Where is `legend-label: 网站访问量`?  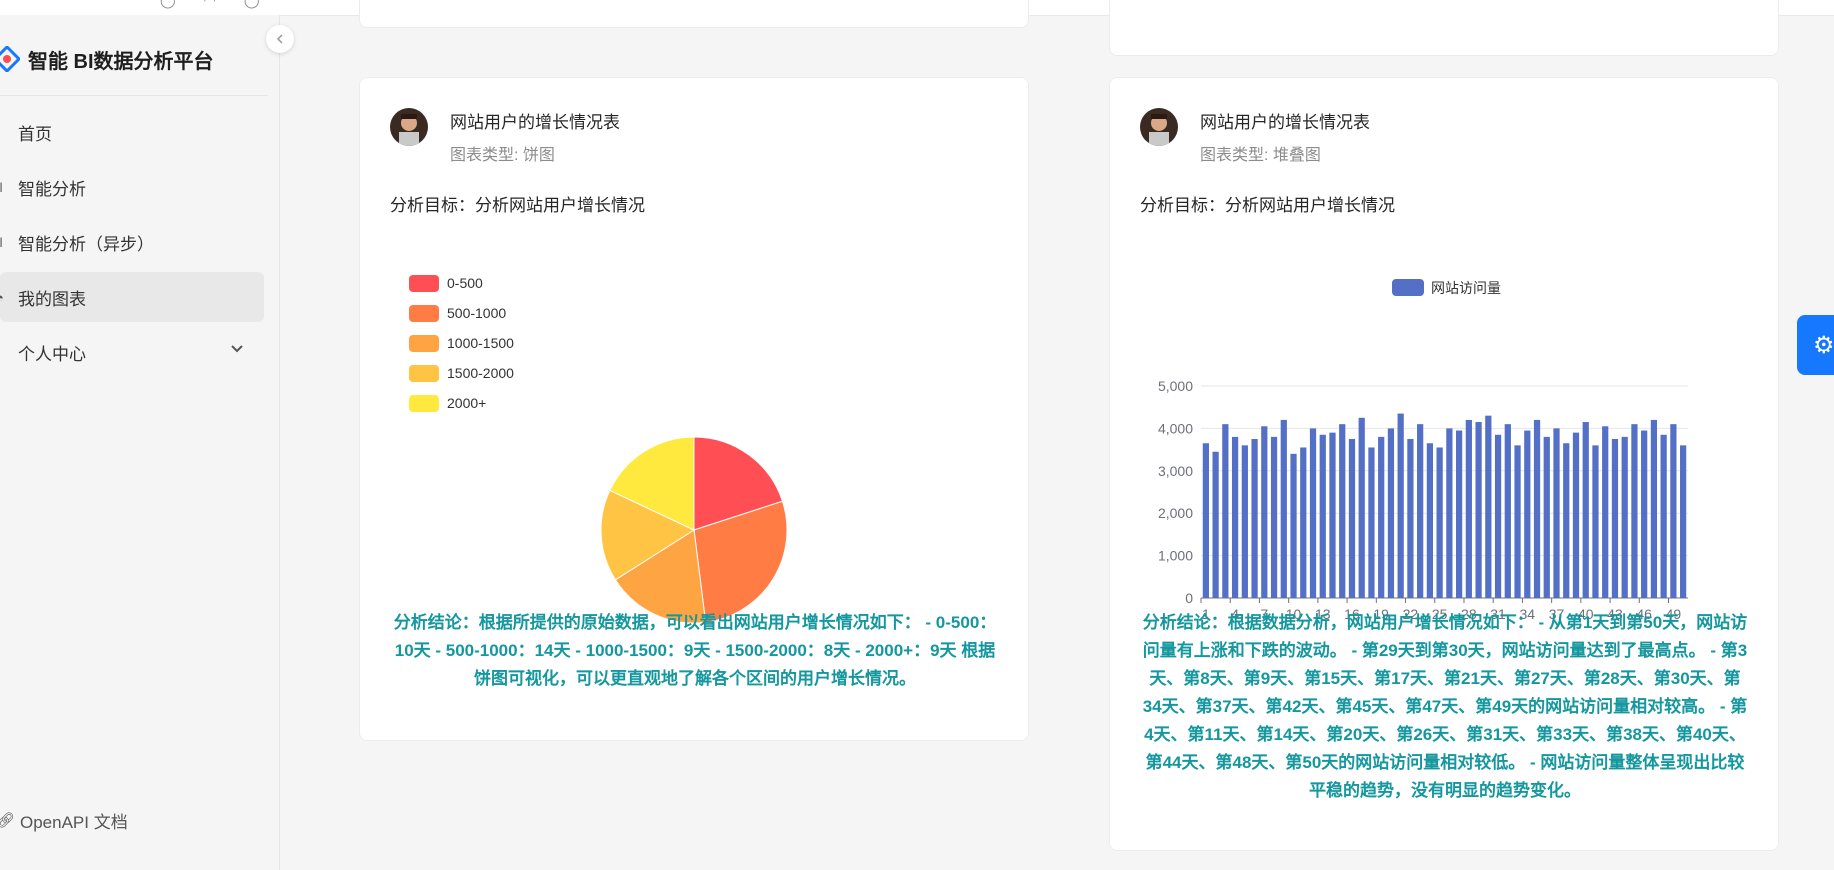 legend-label: 网站访问量 is located at coordinates (1466, 288).